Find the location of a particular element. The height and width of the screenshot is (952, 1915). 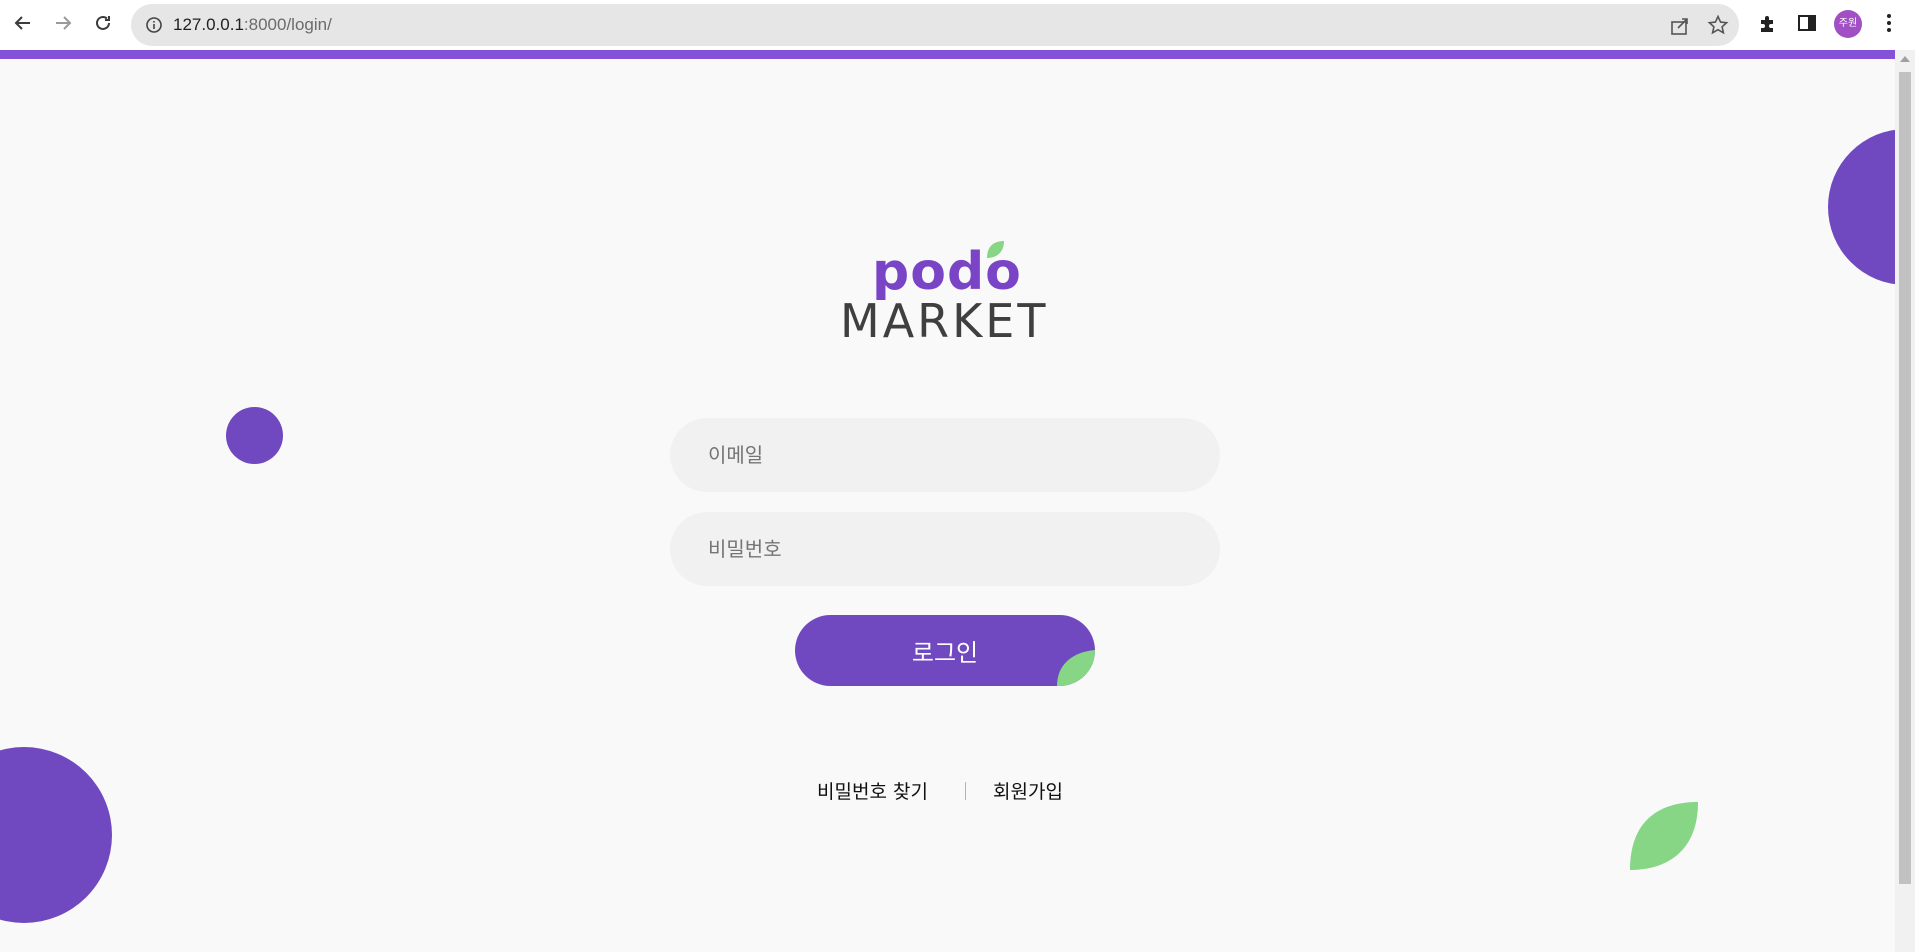

auth-links: 비밀번호 찾기 회원가입 is located at coordinates (945, 790).